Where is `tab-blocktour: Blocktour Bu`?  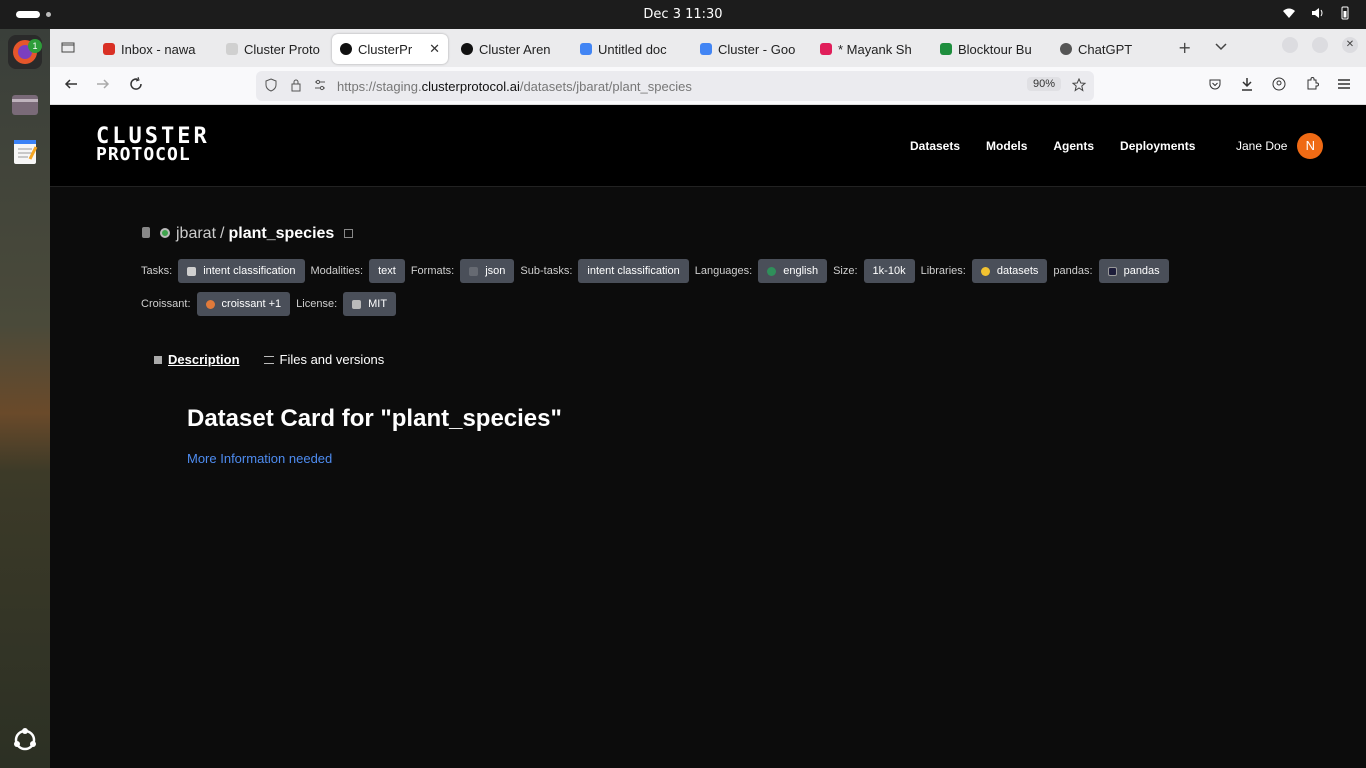 tab-blocktour: Blocktour Bu is located at coordinates (988, 49).